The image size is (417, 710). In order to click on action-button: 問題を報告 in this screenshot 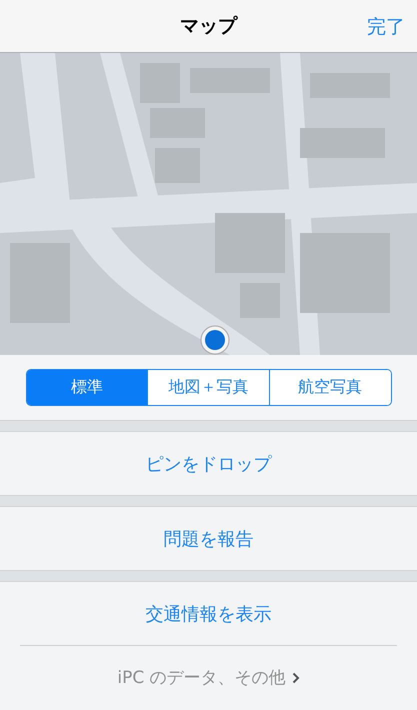, I will do `click(208, 538)`.